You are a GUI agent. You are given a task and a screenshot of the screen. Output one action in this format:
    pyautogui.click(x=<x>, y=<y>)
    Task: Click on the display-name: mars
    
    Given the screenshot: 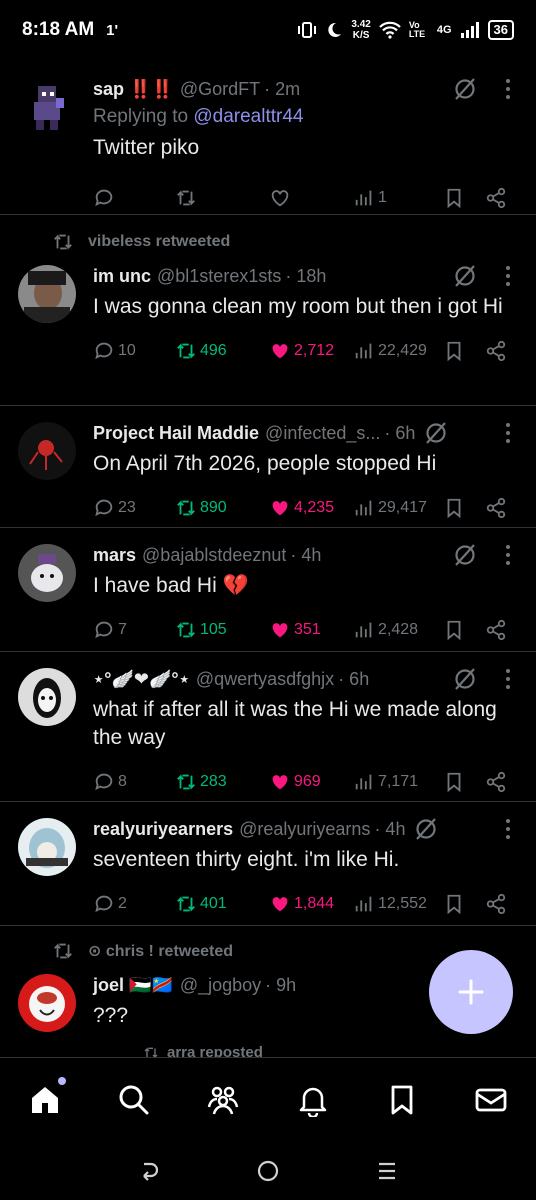 What is the action you would take?
    pyautogui.click(x=114, y=555)
    